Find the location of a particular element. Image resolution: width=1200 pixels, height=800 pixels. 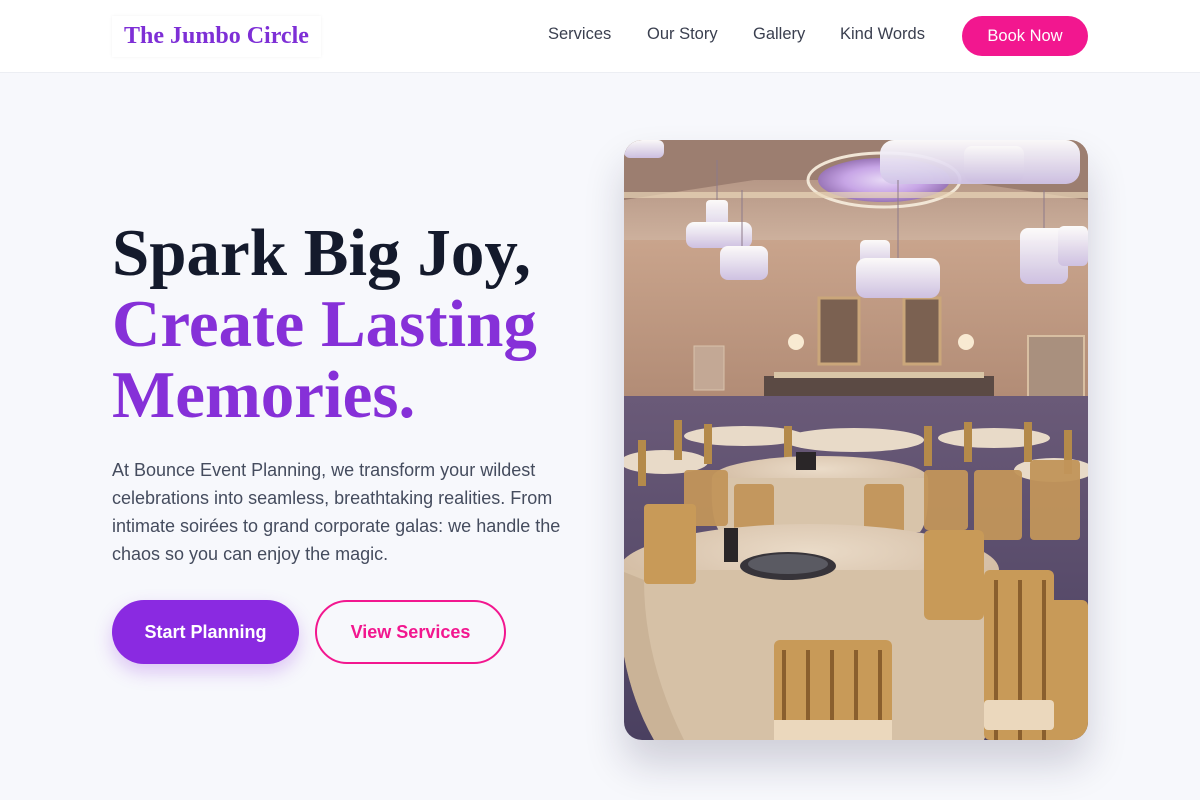

site-logo: The Jumbo Circle is located at coordinates (216, 36).